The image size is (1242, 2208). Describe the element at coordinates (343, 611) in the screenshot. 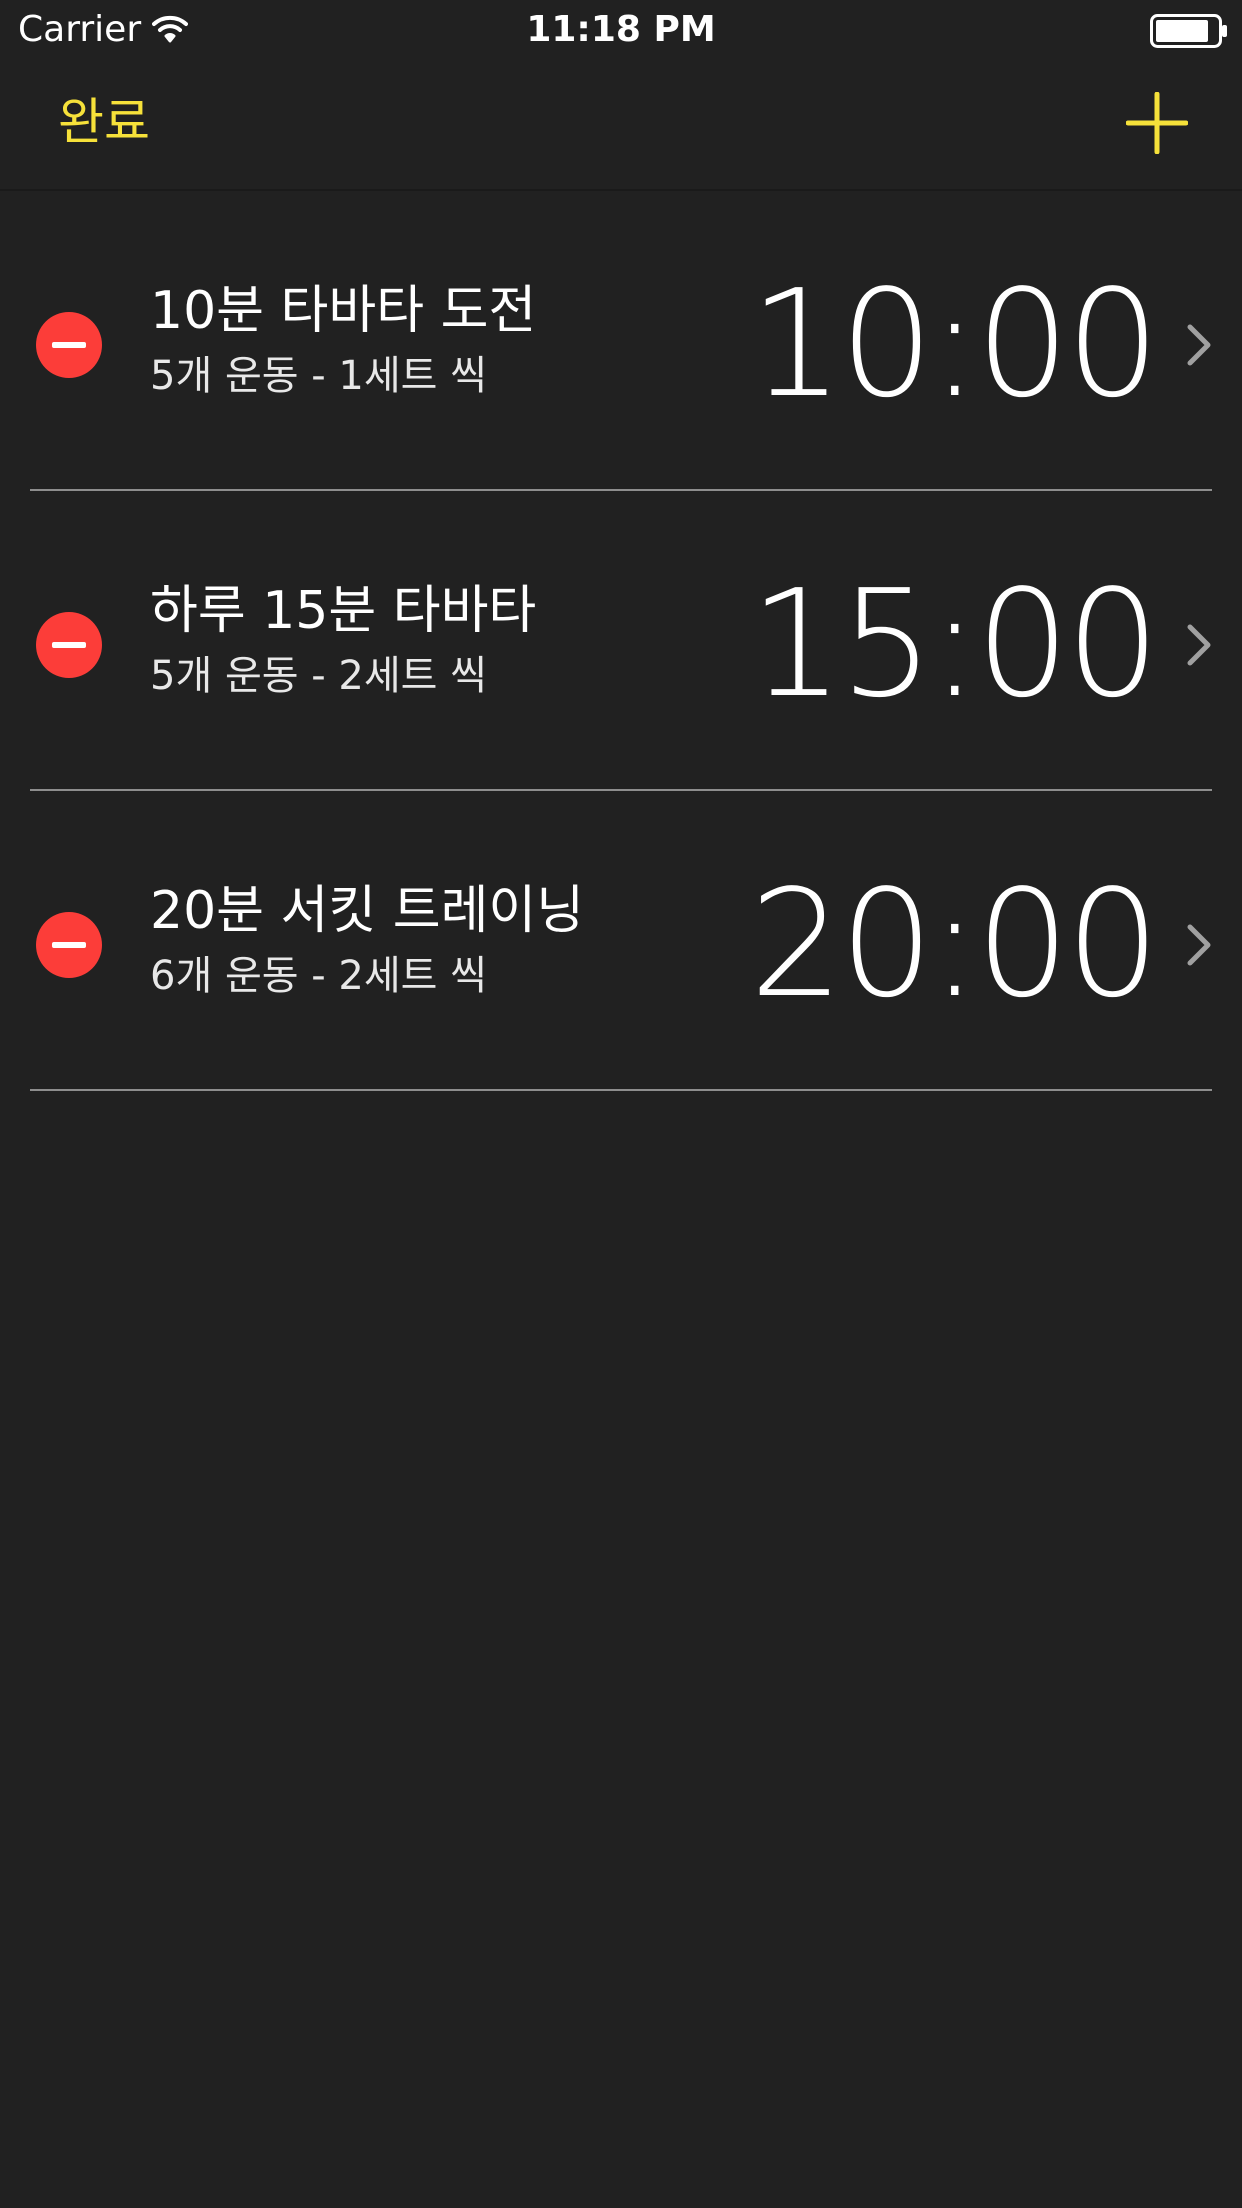

I see `workout-title: 하루 15분 타바타` at that location.